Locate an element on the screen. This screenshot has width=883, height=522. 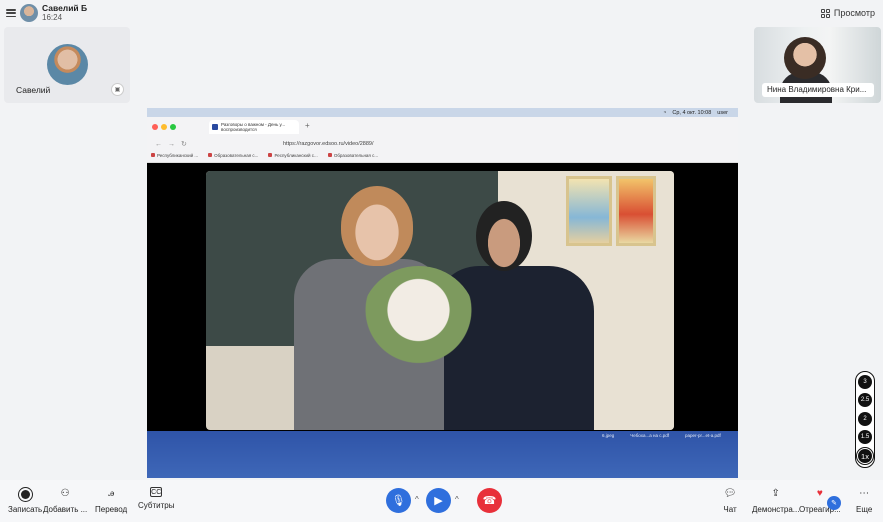
maximize-dot-icon is located at coordinates (173, 127).